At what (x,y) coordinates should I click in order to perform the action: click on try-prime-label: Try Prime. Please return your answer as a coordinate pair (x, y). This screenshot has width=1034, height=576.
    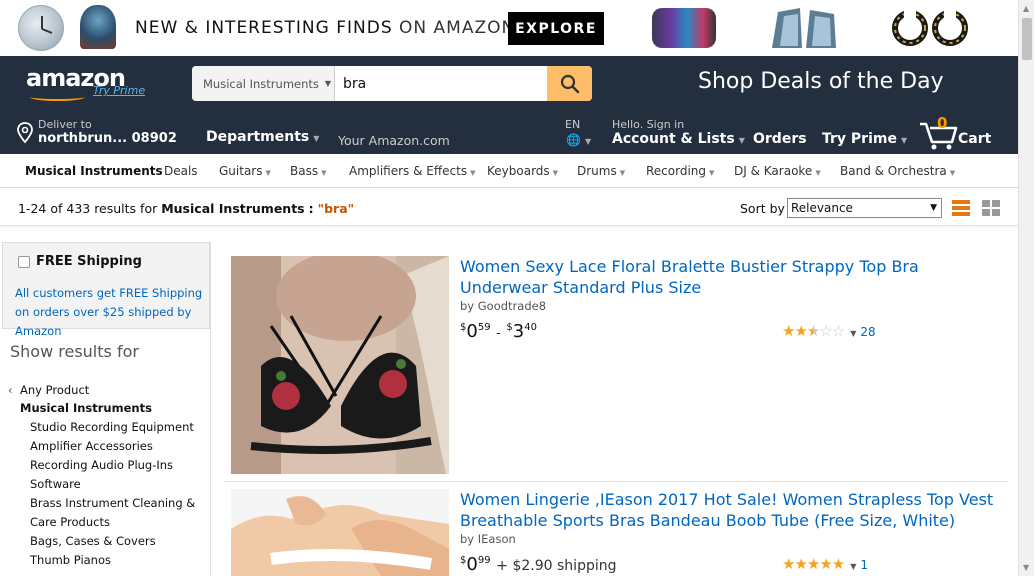
    Looking at the image, I should click on (859, 139).